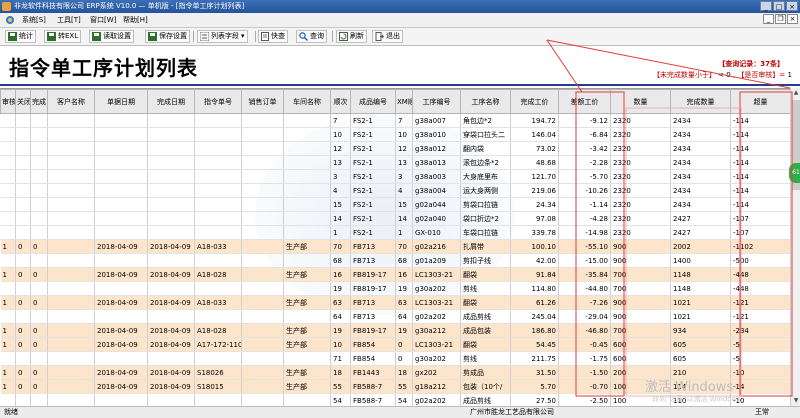 This screenshot has height=418, width=800. I want to click on table-cell: A18-033, so click(218, 302).